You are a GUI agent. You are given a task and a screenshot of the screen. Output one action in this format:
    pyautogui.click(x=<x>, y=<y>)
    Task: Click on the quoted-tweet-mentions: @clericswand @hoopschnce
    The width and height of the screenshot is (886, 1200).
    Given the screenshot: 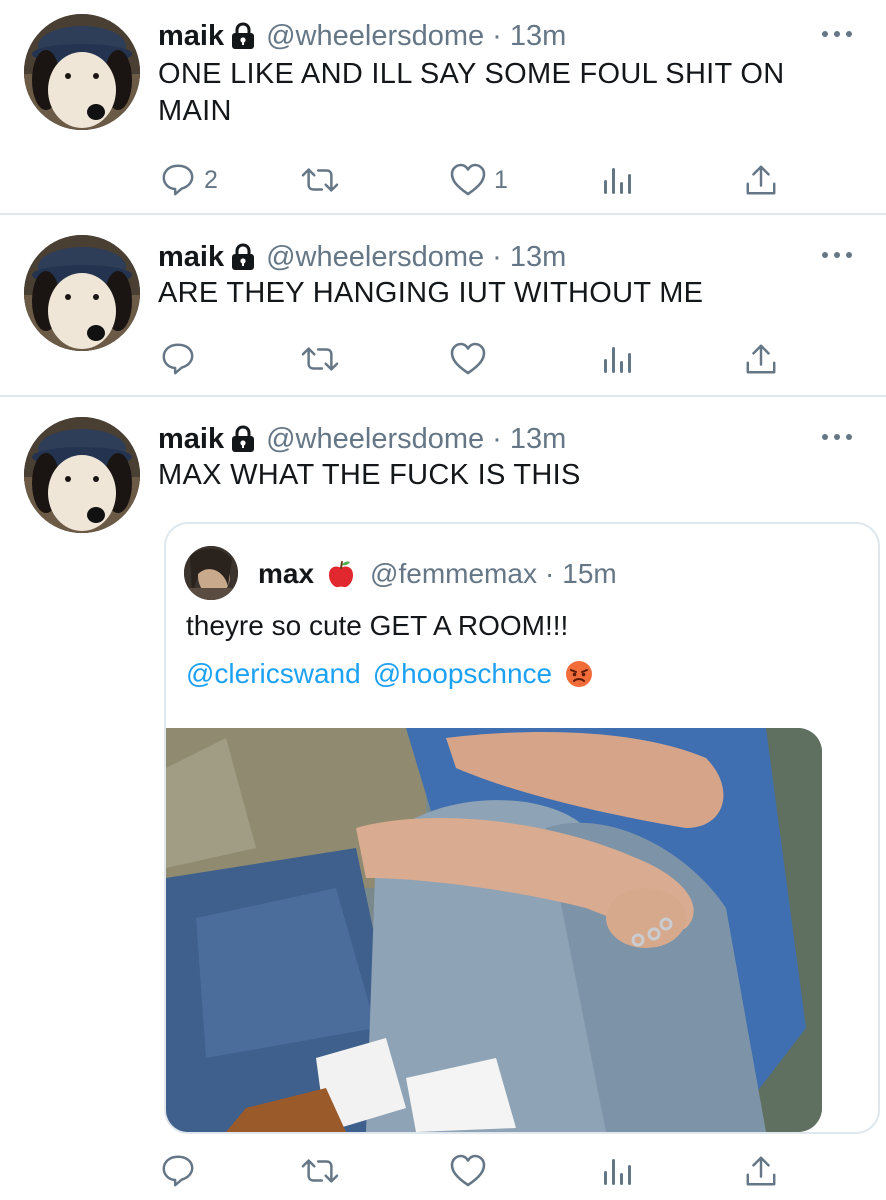 What is the action you would take?
    pyautogui.click(x=390, y=674)
    